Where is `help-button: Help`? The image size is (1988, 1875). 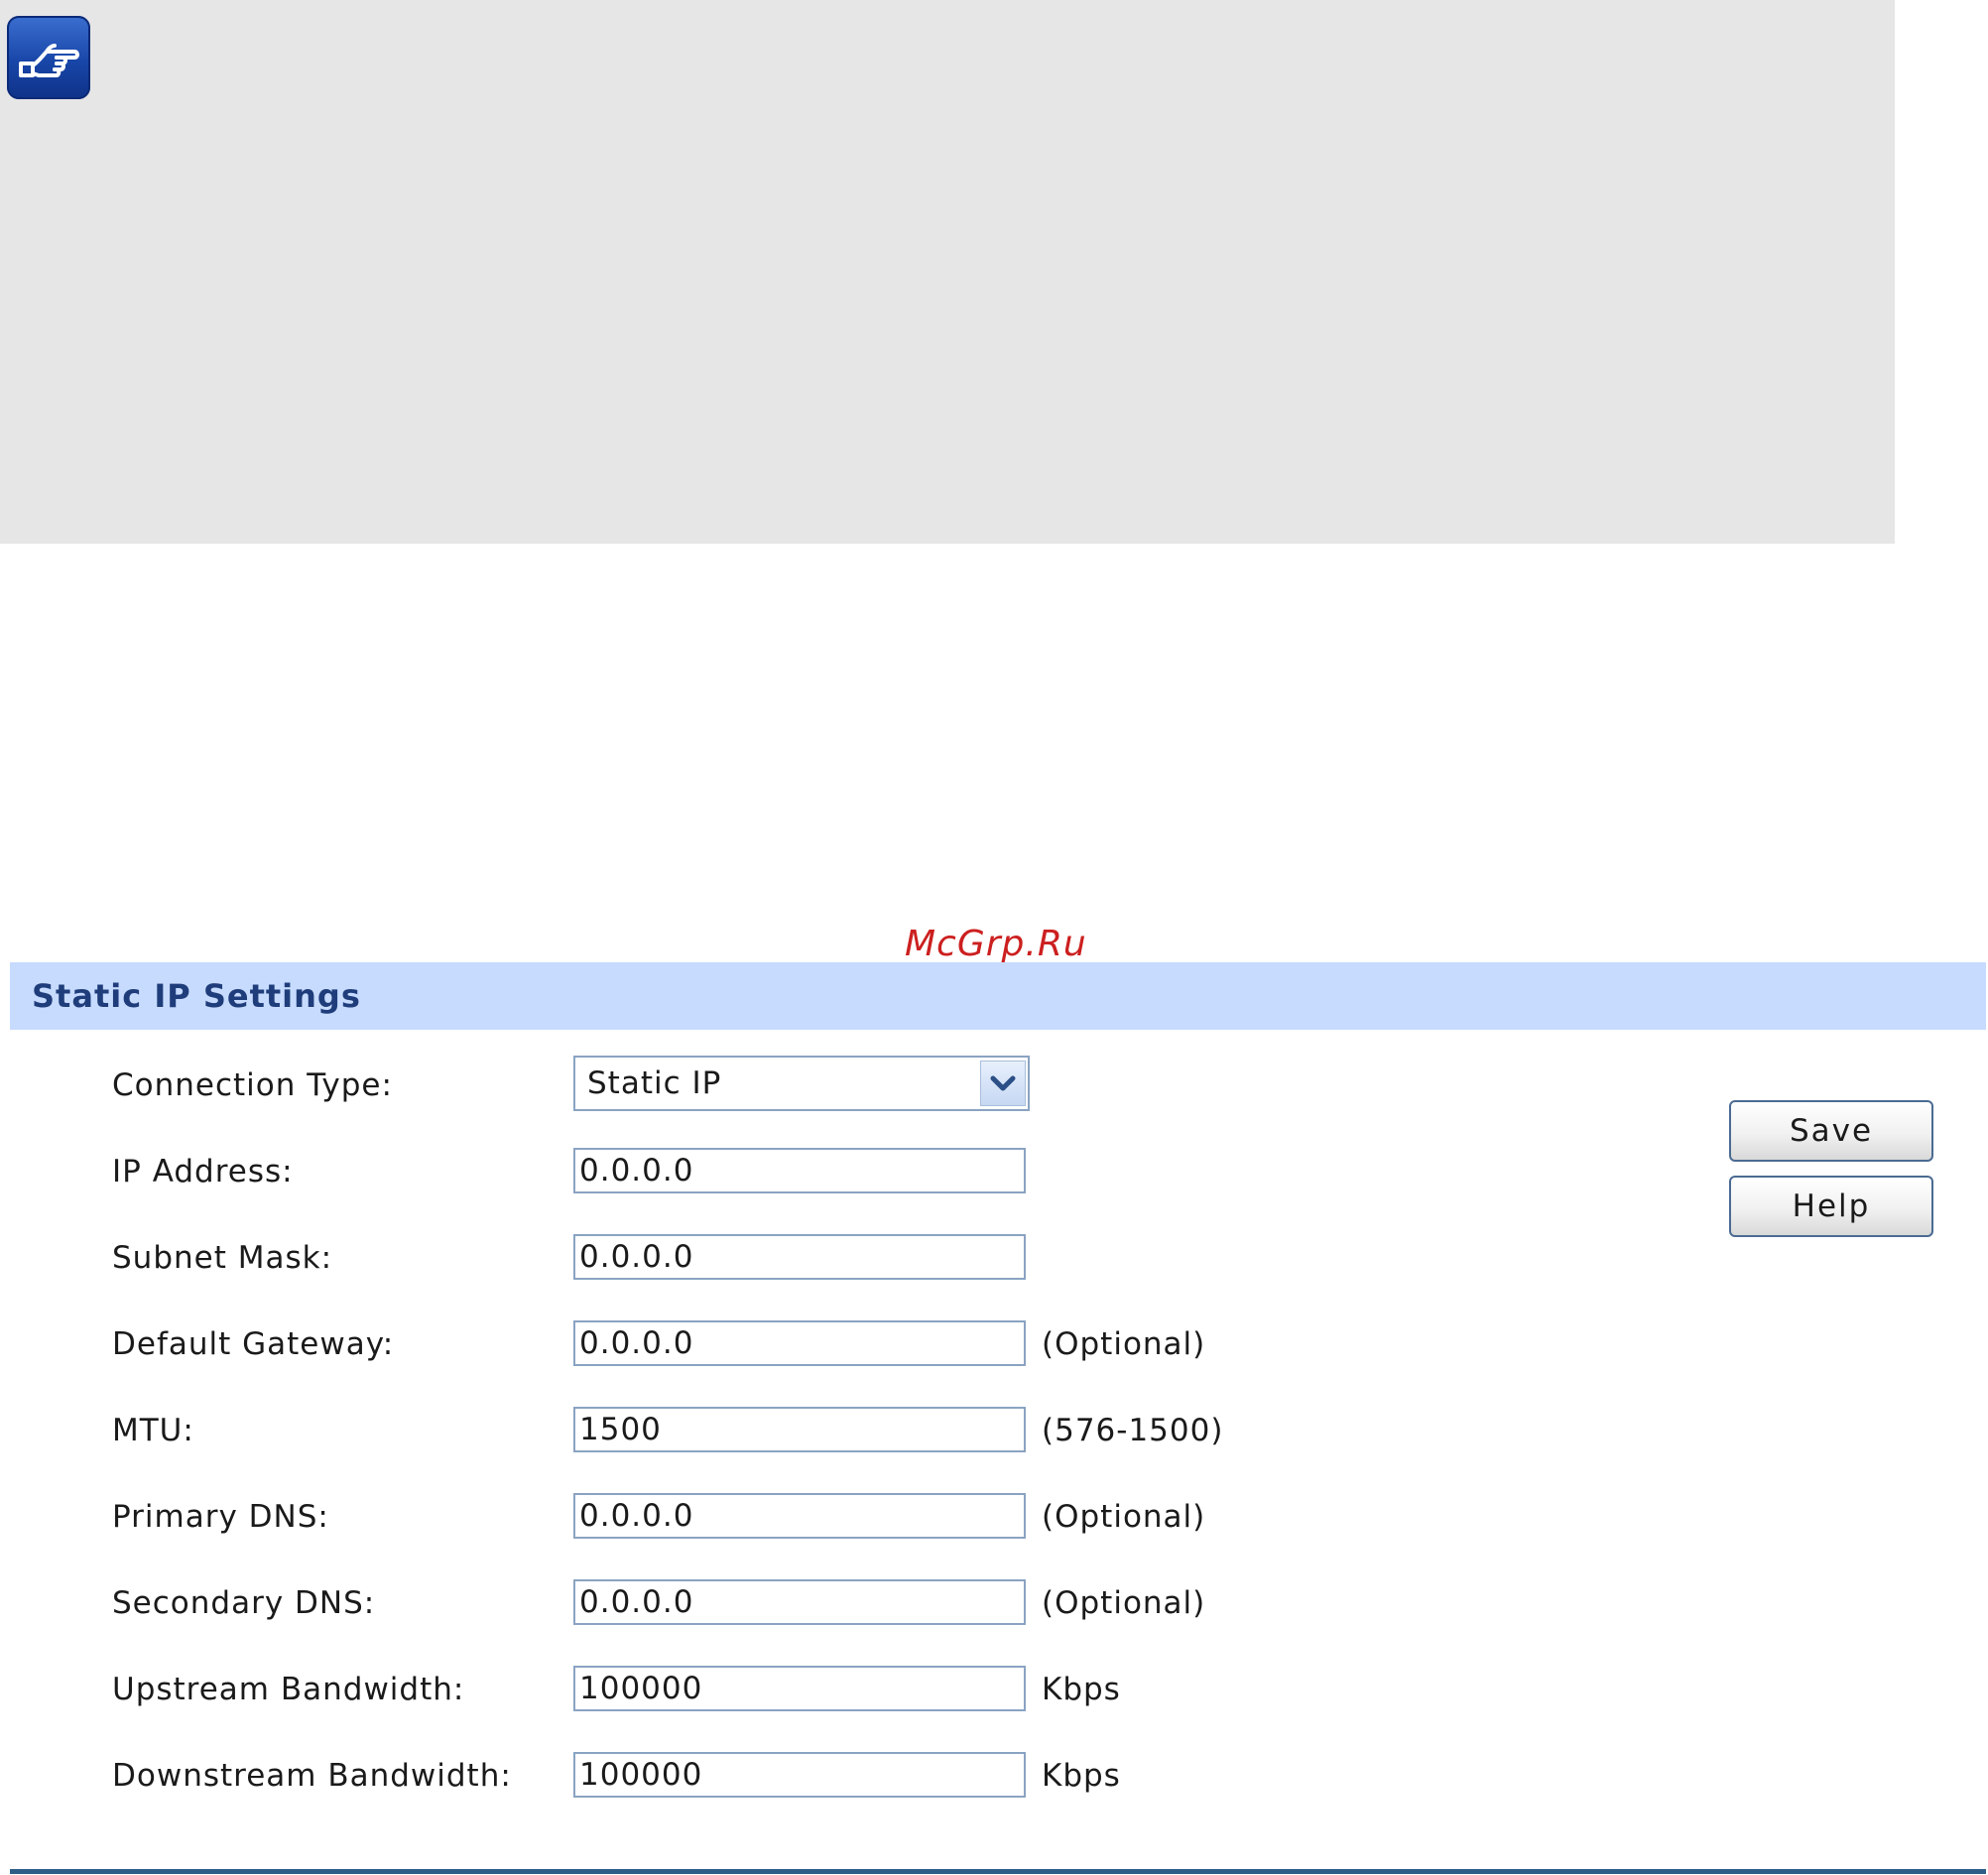 help-button: Help is located at coordinates (1831, 1206).